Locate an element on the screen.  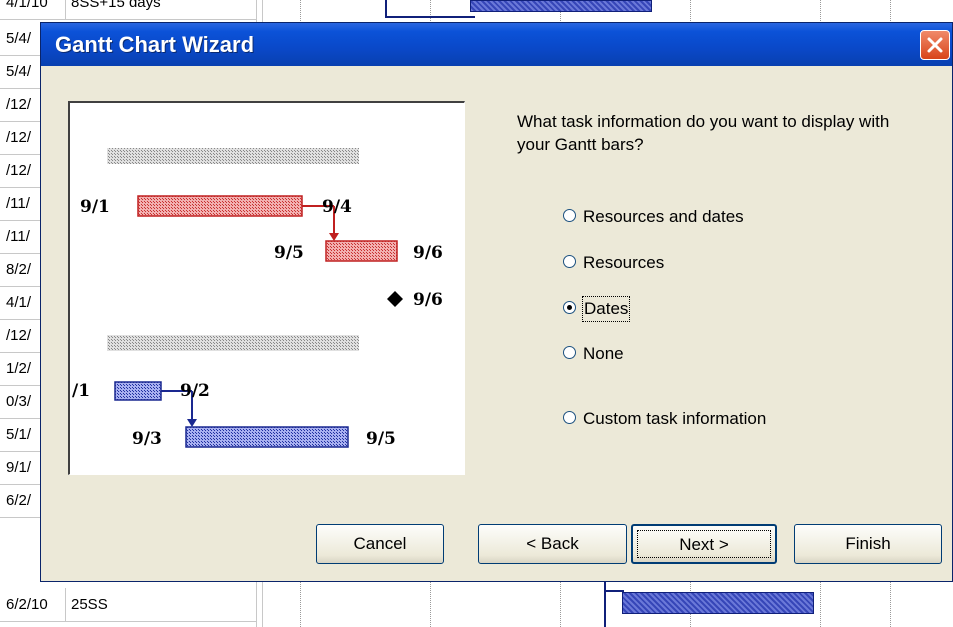
radio-label: Dates is located at coordinates (606, 309).